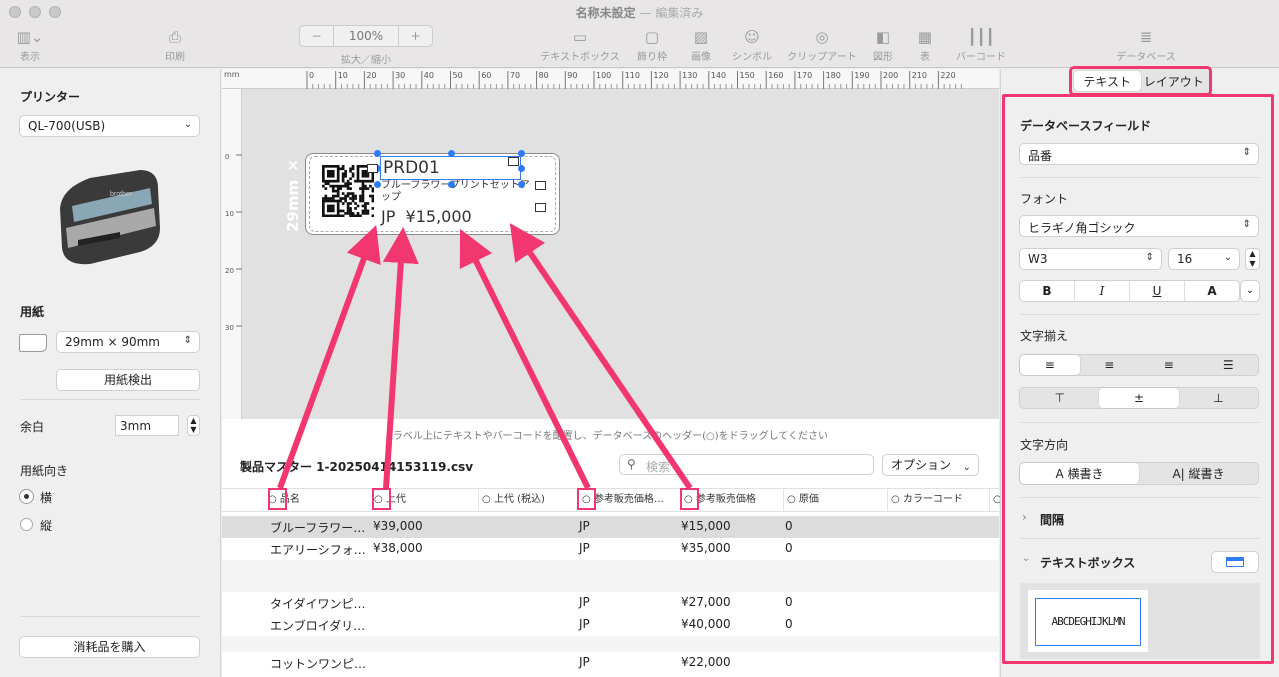 The height and width of the screenshot is (677, 1279). Describe the element at coordinates (311, 75) in the screenshot. I see `ruler-tick-label: 0` at that location.